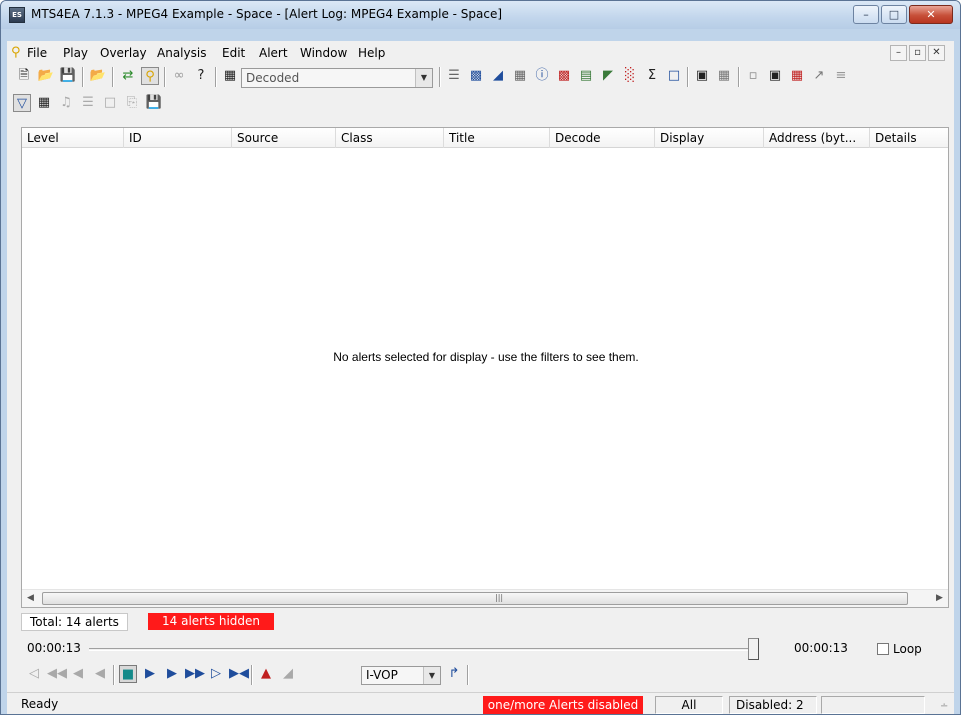  Describe the element at coordinates (30, 598) in the screenshot. I see `scroll-left-icon: ◀` at that location.